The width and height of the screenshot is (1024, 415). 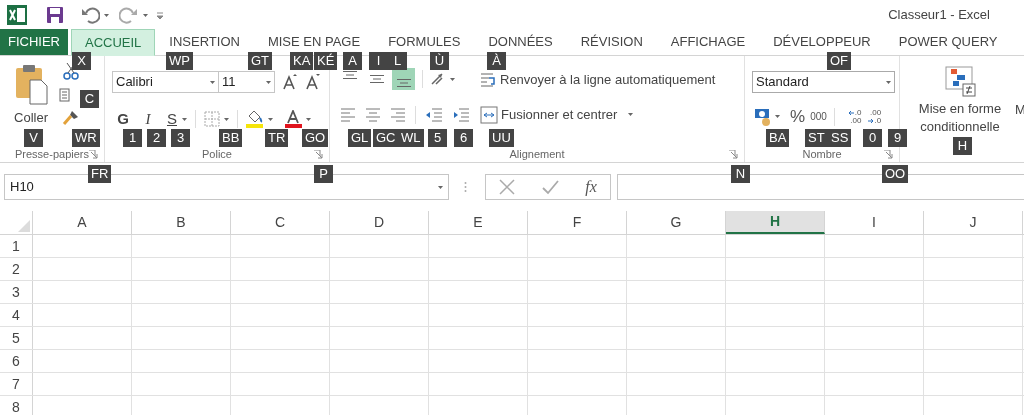 I want to click on wrap-text-button: Renvoyer à la ligne automatiquement, so click(x=598, y=80).